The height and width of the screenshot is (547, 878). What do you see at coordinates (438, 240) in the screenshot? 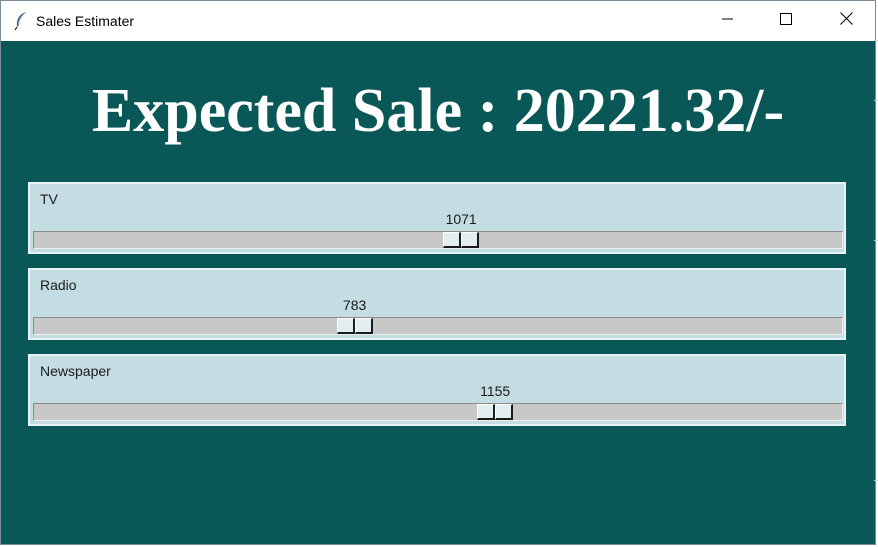
I see `tv-scale-trough` at bounding box center [438, 240].